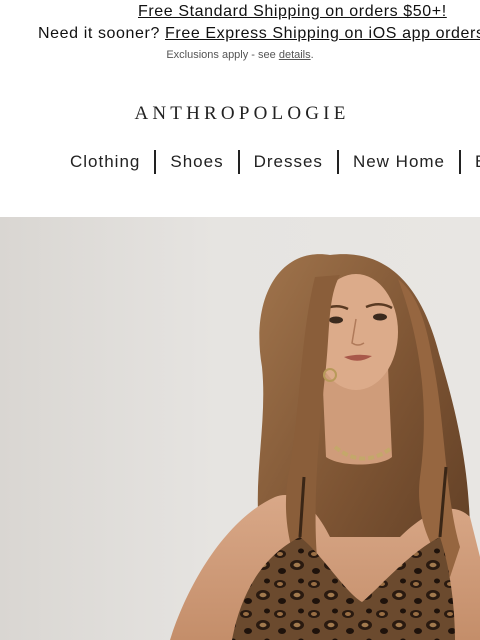 The width and height of the screenshot is (480, 640). What do you see at coordinates (105, 162) in the screenshot?
I see `nav-item-clothing: Clothing` at bounding box center [105, 162].